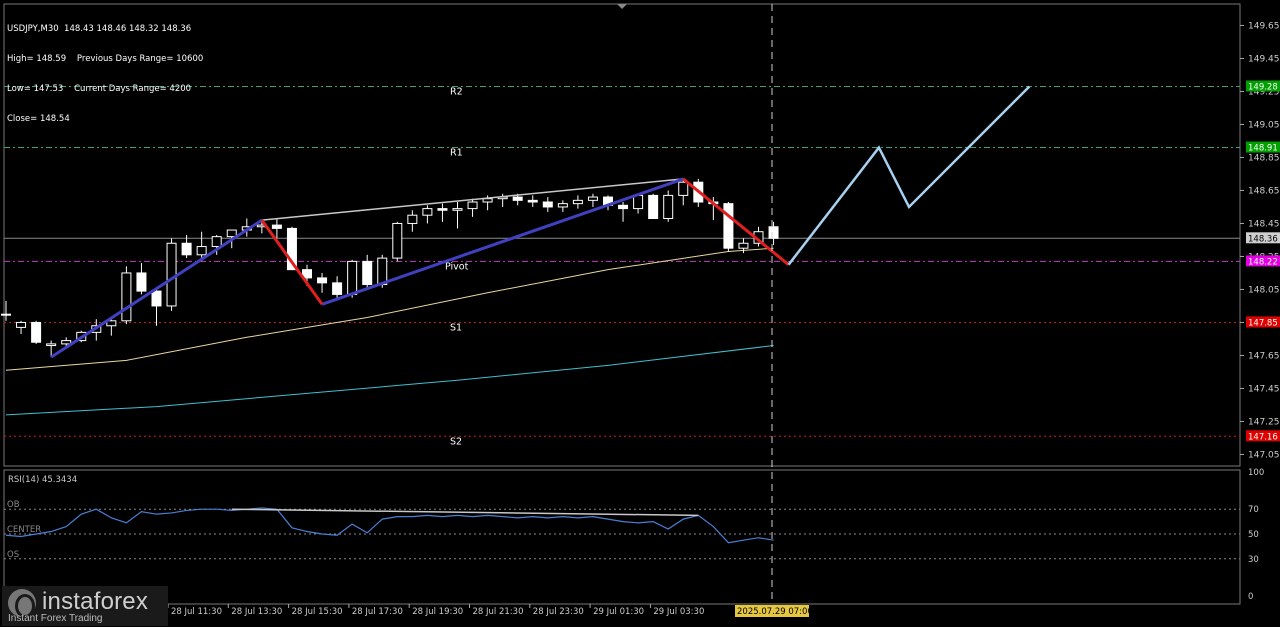  I want to click on rsi-tick-label: 0, so click(1250, 597).